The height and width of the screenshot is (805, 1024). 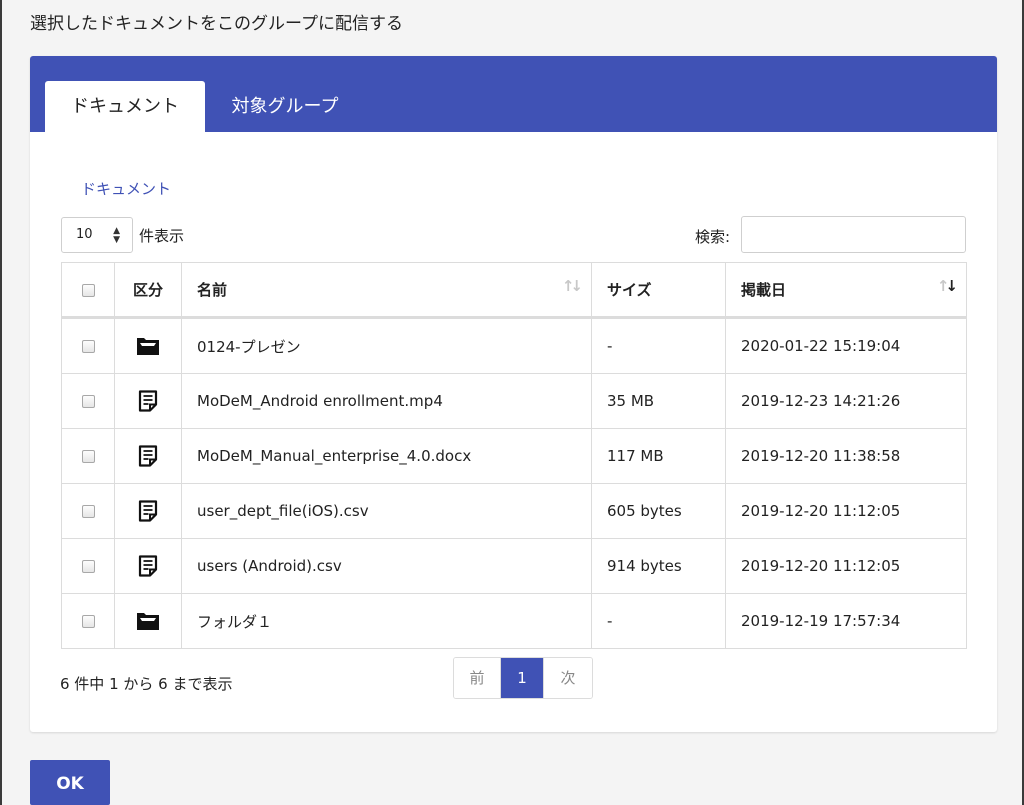 What do you see at coordinates (572, 286) in the screenshot?
I see `sort-icon: ↑↓` at bounding box center [572, 286].